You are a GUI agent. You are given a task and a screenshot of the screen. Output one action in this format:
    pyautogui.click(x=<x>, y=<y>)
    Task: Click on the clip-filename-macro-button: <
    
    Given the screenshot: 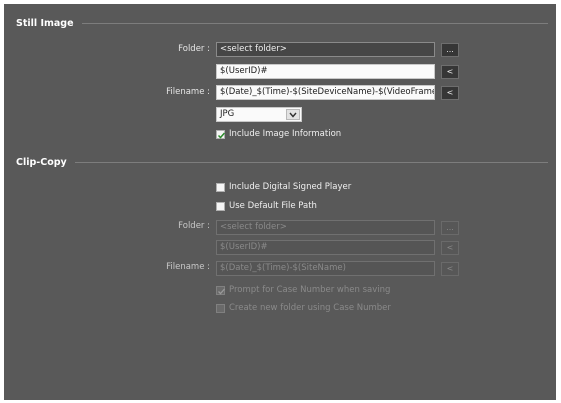 What is the action you would take?
    pyautogui.click(x=450, y=269)
    